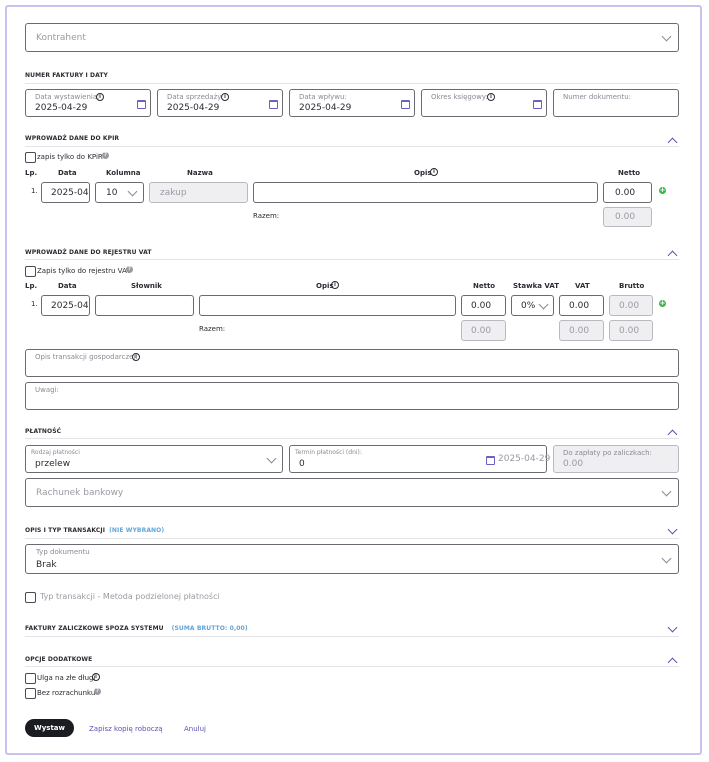 Image resolution: width=709 pixels, height=762 pixels. Describe the element at coordinates (67, 173) in the screenshot. I see `col-data: Data` at that location.